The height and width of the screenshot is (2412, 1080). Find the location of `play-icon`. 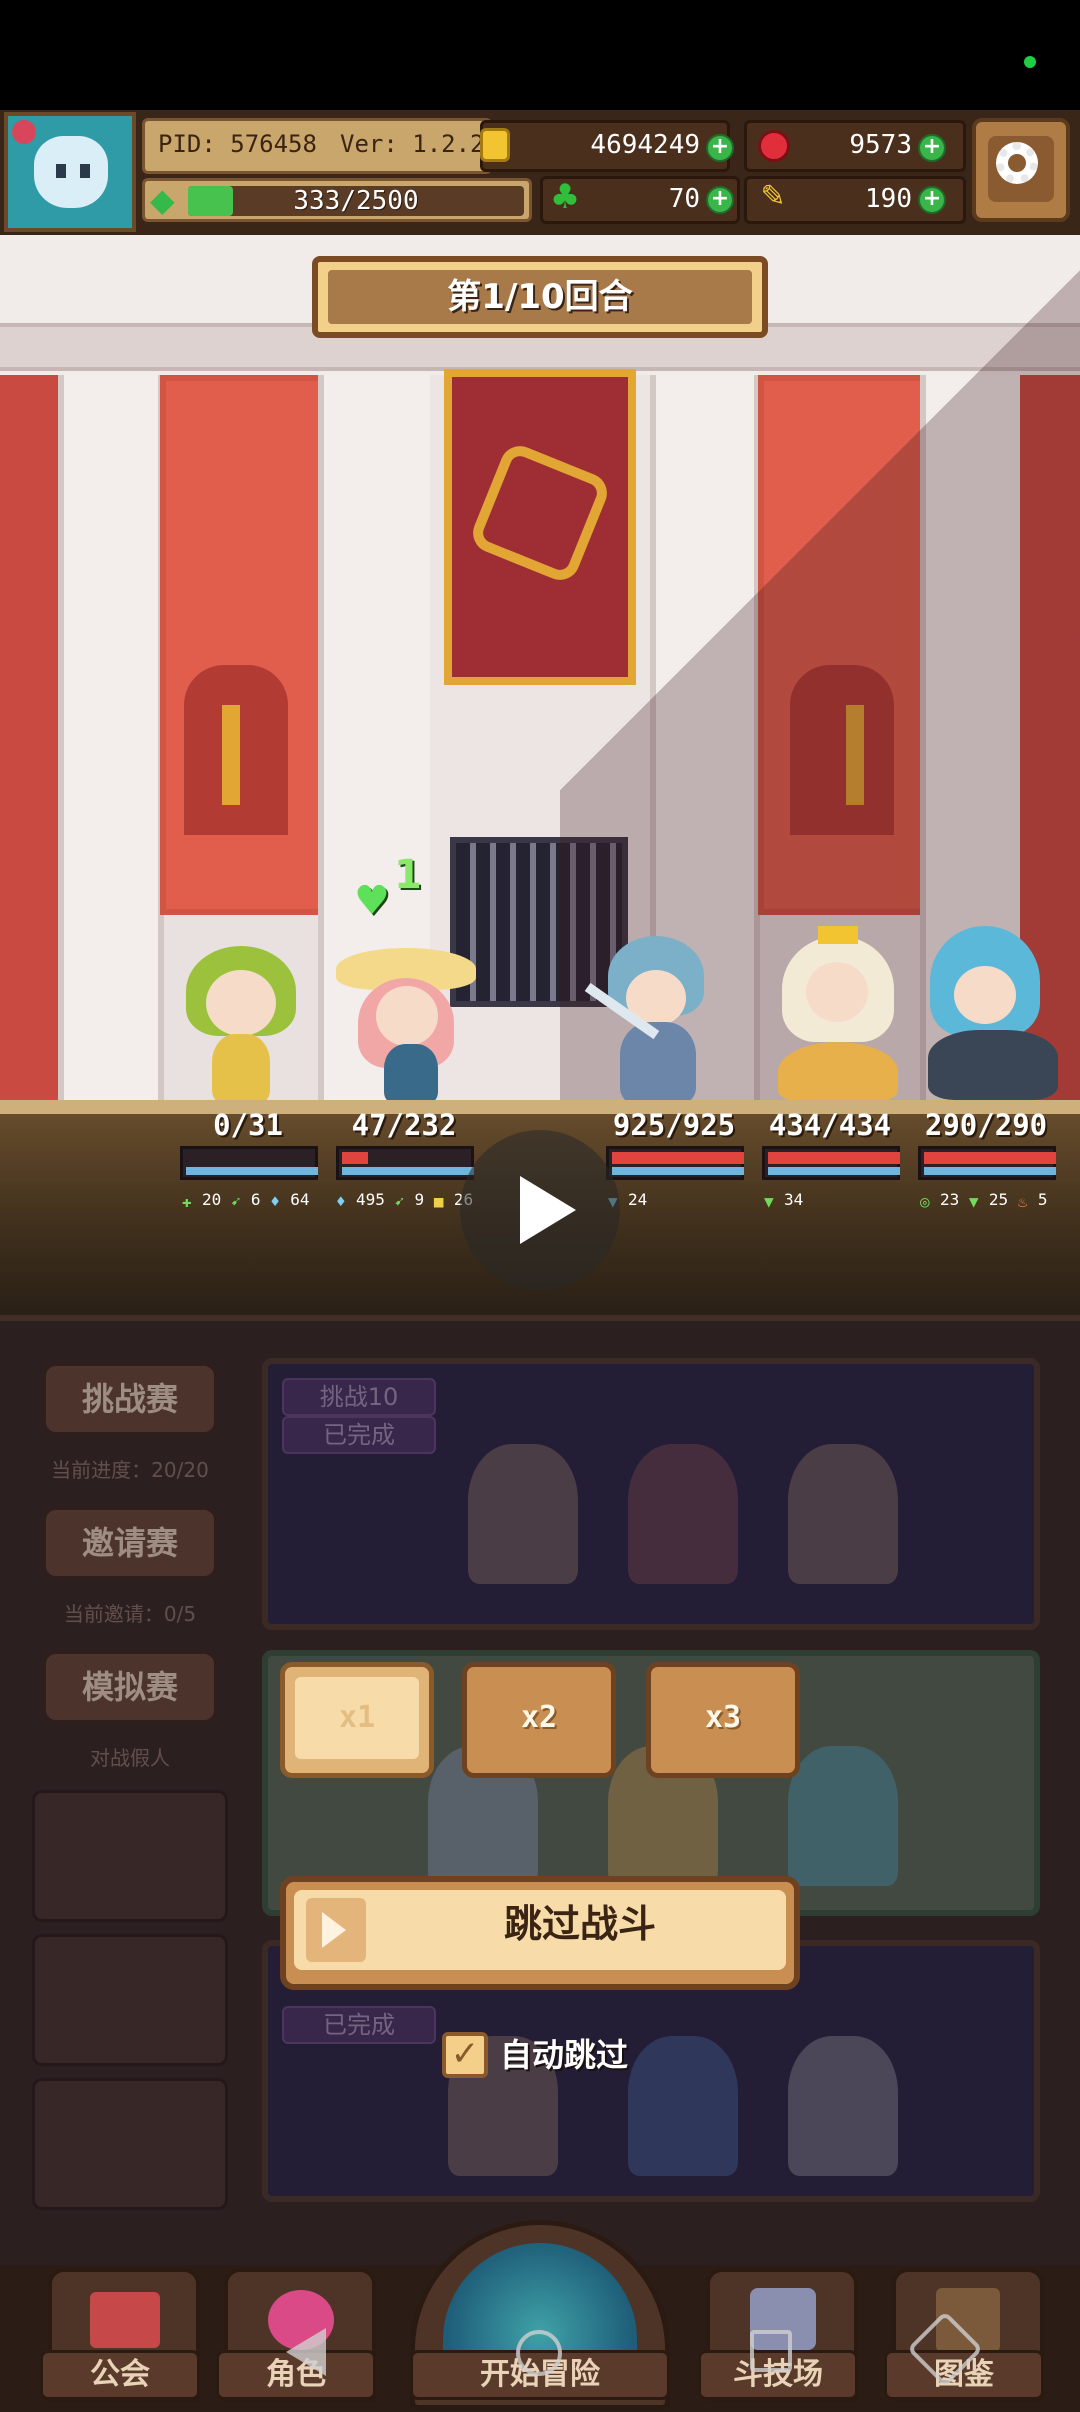

play-icon is located at coordinates (548, 1210).